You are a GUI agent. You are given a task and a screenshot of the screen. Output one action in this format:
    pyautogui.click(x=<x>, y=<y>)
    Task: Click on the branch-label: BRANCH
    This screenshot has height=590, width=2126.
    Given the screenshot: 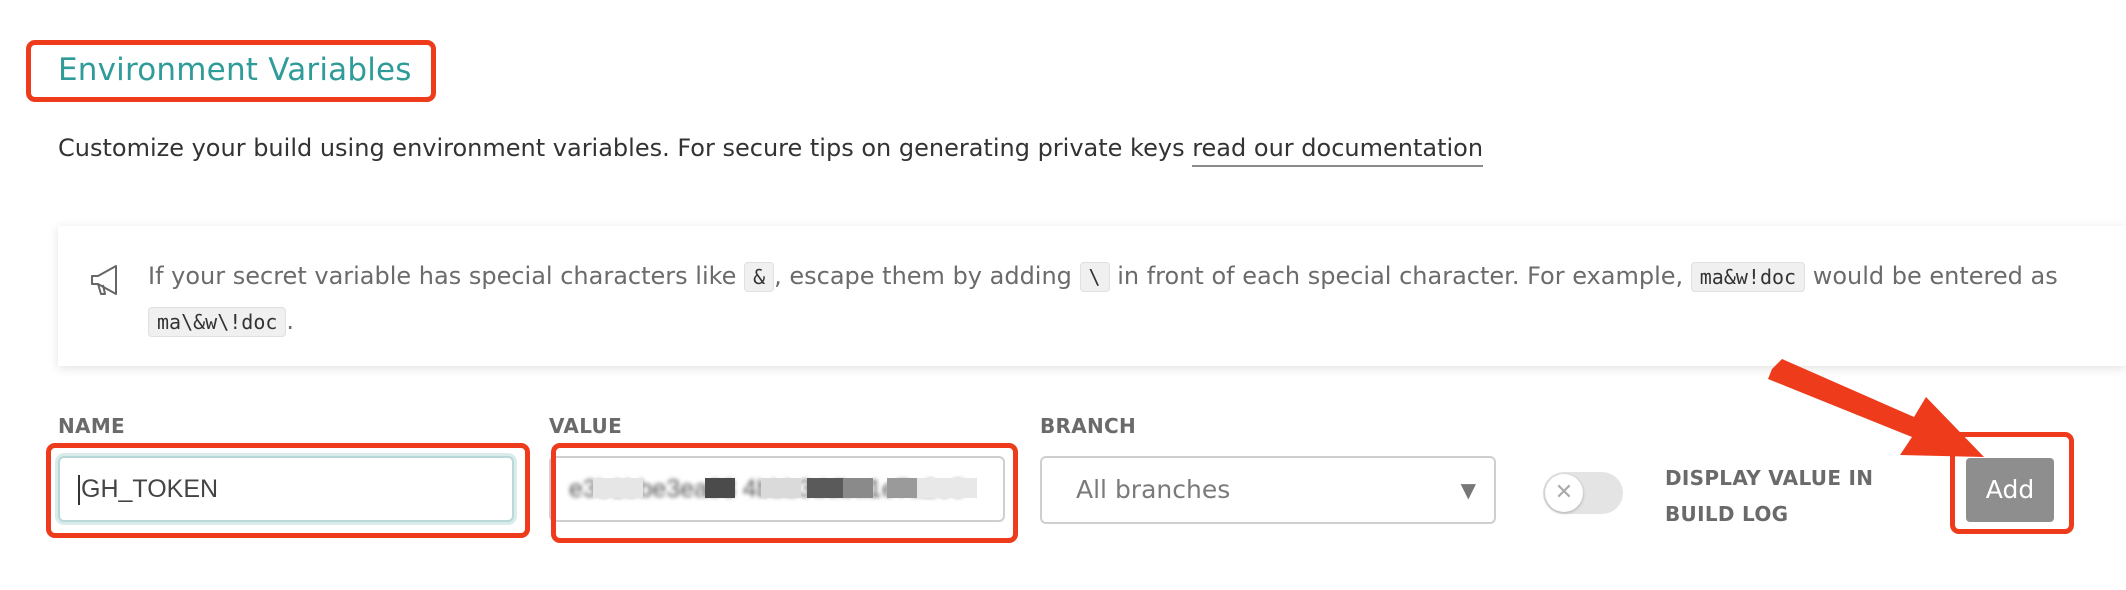 What is the action you would take?
    pyautogui.click(x=1088, y=426)
    